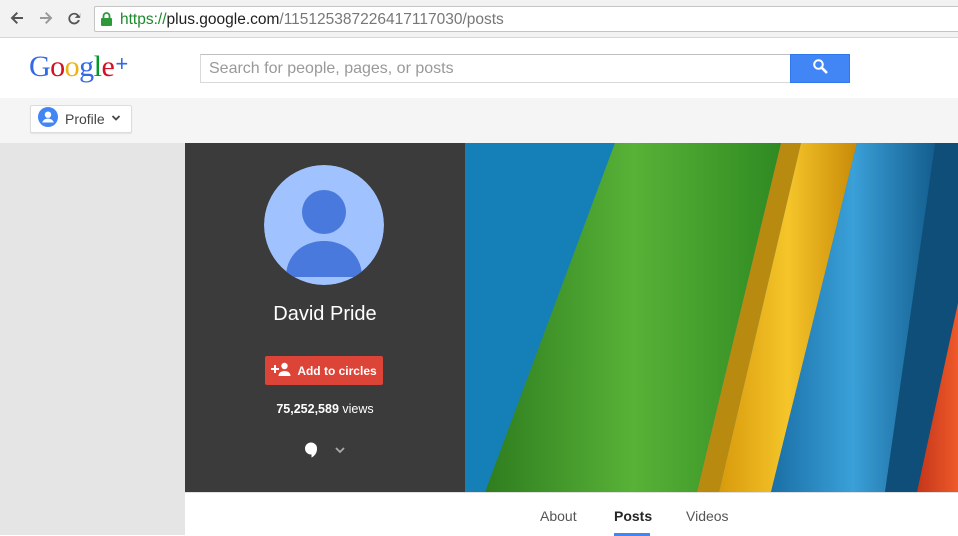 The width and height of the screenshot is (958, 536). I want to click on magnifier-icon, so click(820, 68).